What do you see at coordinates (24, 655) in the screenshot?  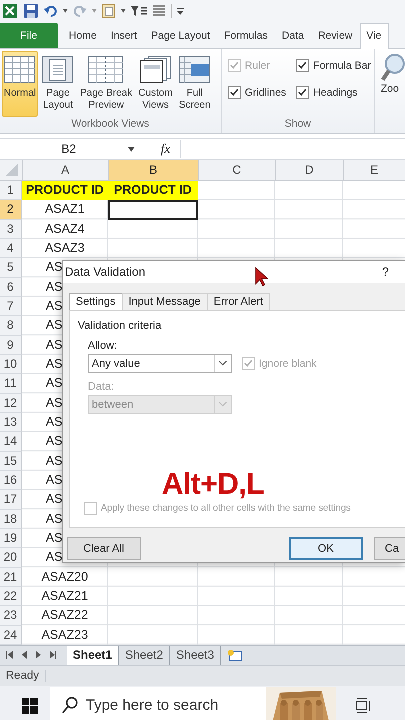 I see `previous-sheet-icon` at bounding box center [24, 655].